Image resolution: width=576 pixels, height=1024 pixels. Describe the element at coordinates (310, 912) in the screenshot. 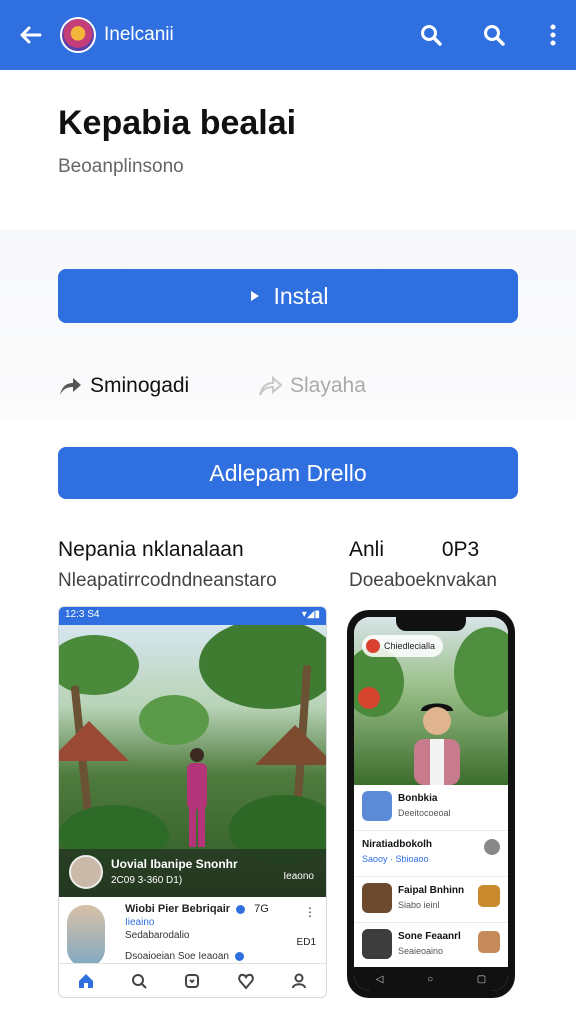

I see `more-vert-icon: ⋮` at that location.